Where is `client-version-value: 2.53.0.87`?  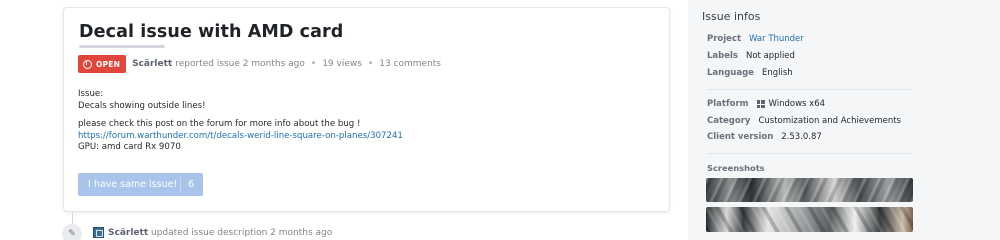 client-version-value: 2.53.0.87 is located at coordinates (801, 137).